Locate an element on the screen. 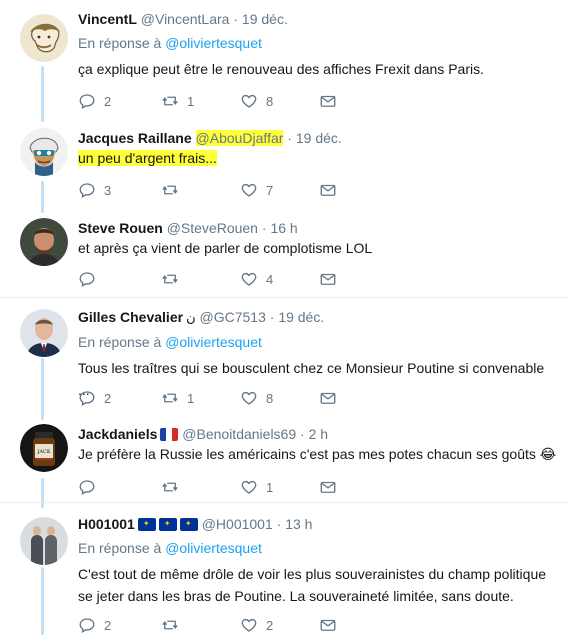 Image resolution: width=567 pixels, height=635 pixels. svg-text: JACK is located at coordinates (43, 452).